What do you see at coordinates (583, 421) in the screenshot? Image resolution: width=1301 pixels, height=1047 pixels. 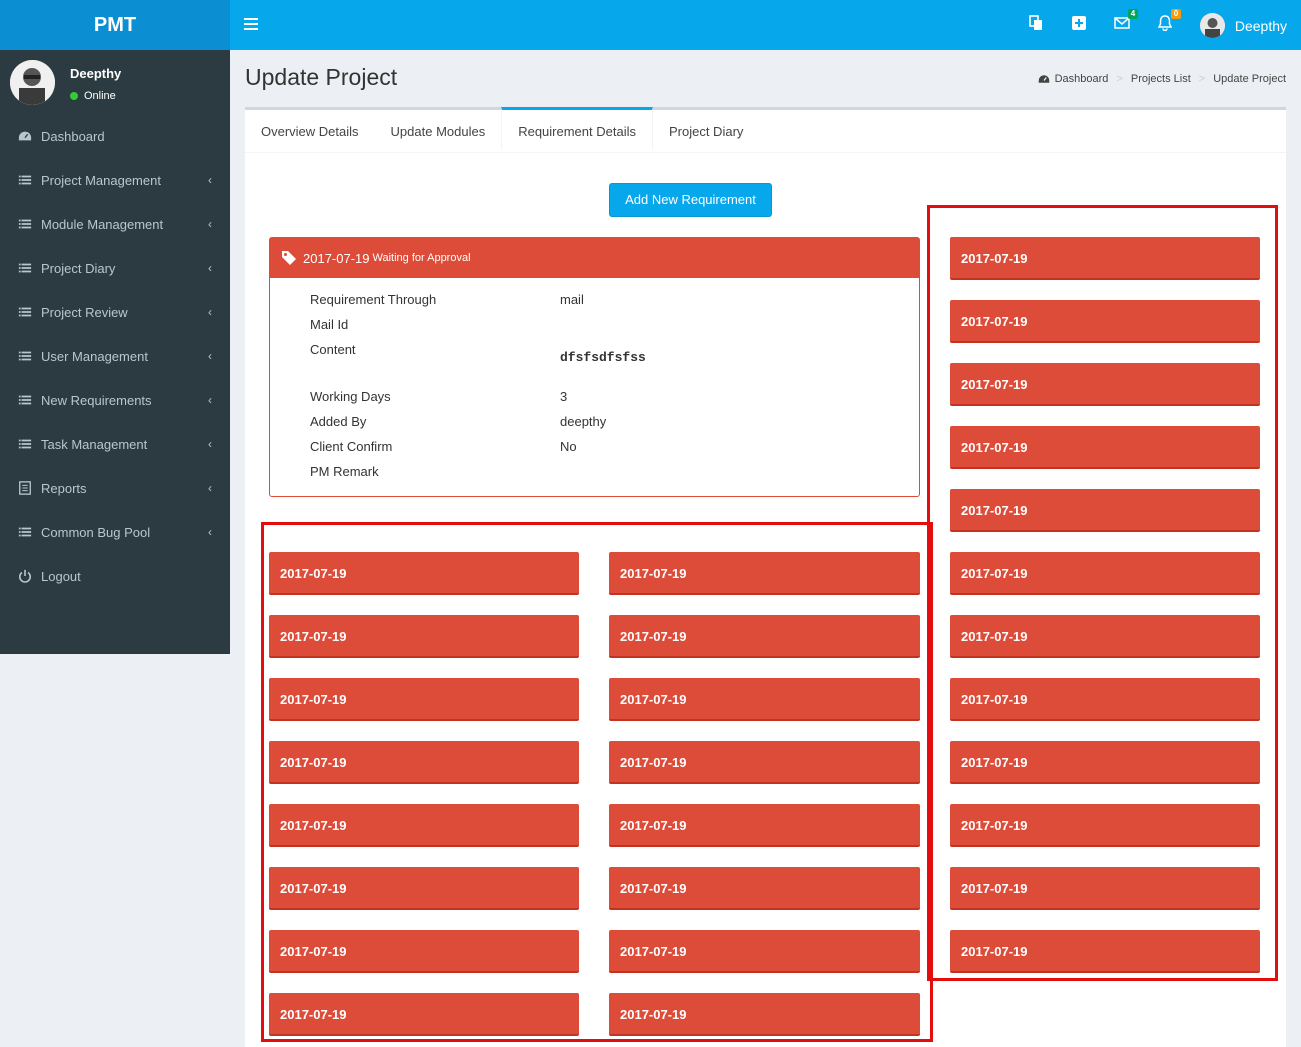 I see `field-value: deepthy` at bounding box center [583, 421].